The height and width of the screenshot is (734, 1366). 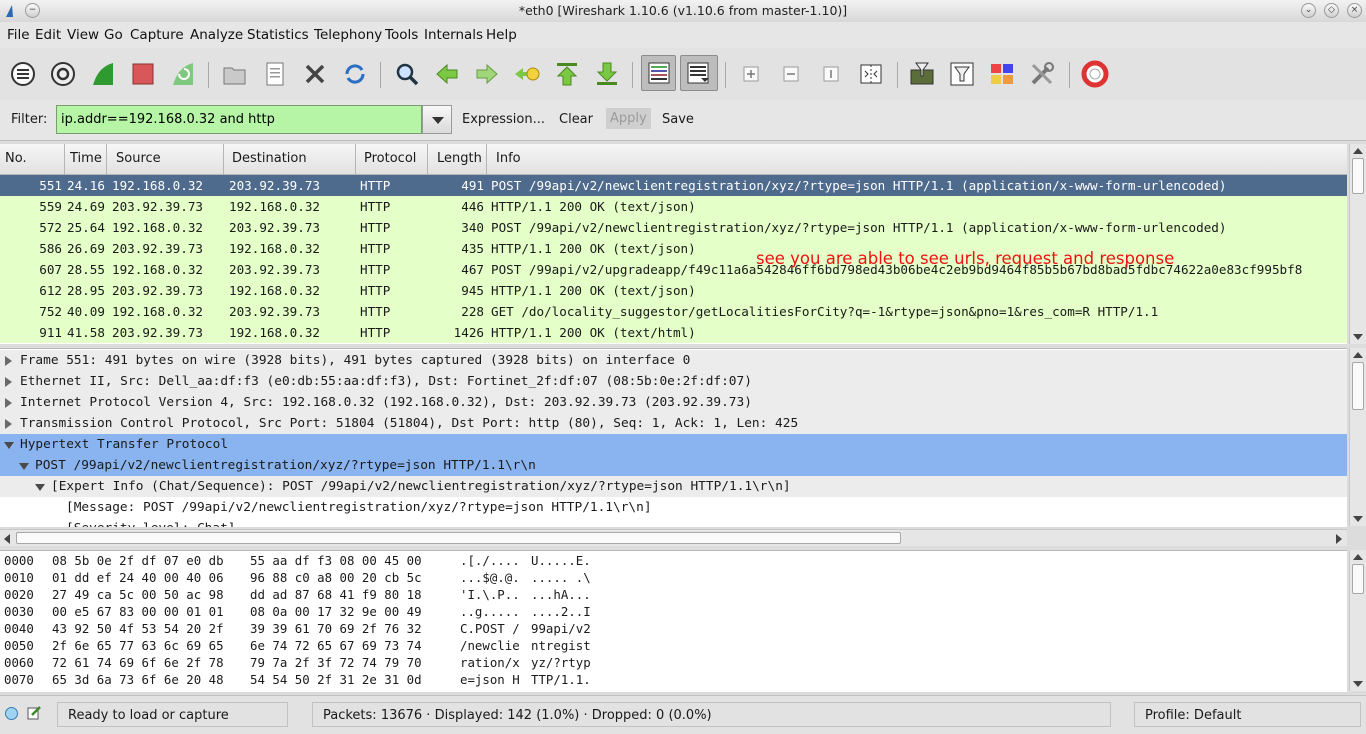 What do you see at coordinates (348, 35) in the screenshot?
I see `menu-telephony: Telephony` at bounding box center [348, 35].